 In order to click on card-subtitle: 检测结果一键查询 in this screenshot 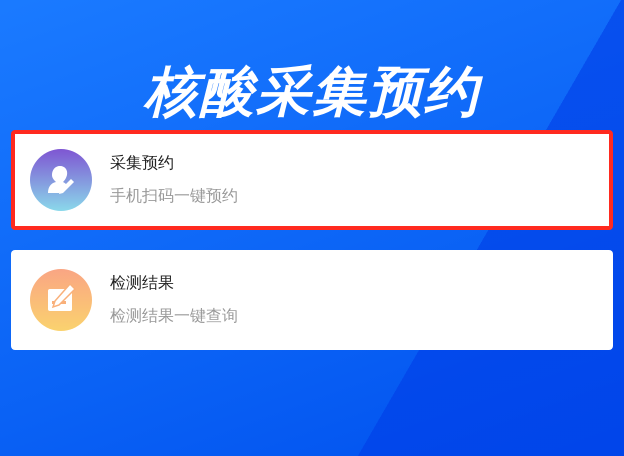, I will do `click(174, 316)`.